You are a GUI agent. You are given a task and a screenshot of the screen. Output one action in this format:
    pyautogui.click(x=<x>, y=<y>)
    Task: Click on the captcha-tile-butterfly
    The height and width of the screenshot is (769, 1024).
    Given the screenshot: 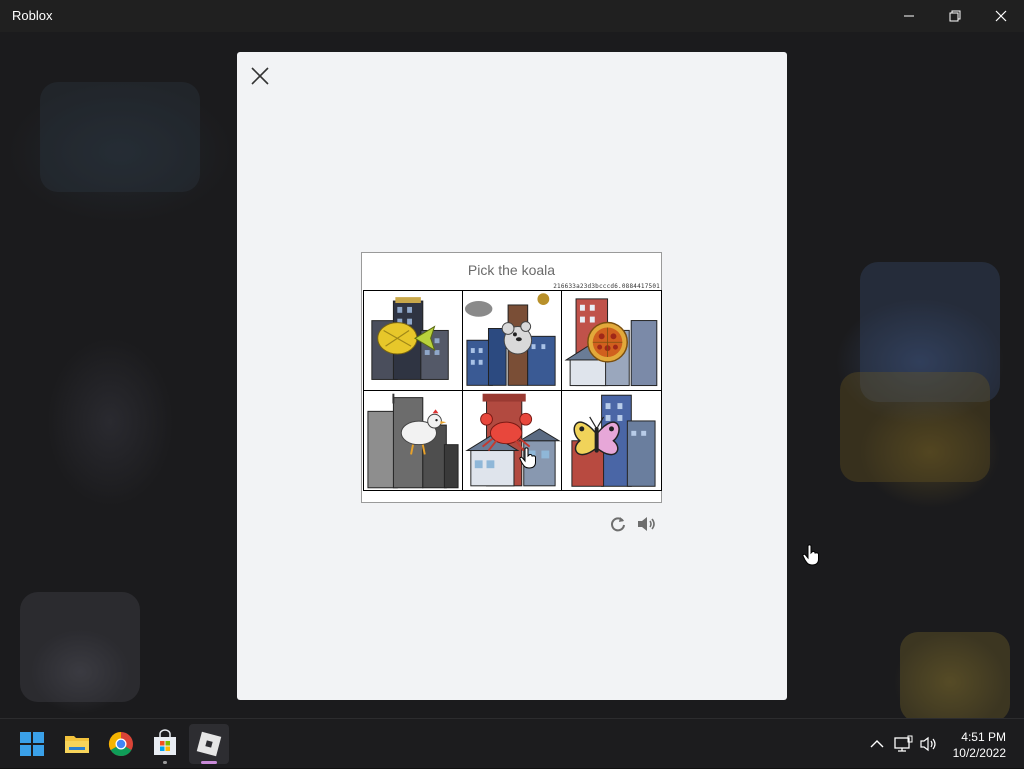 What is the action you would take?
    pyautogui.click(x=611, y=440)
    